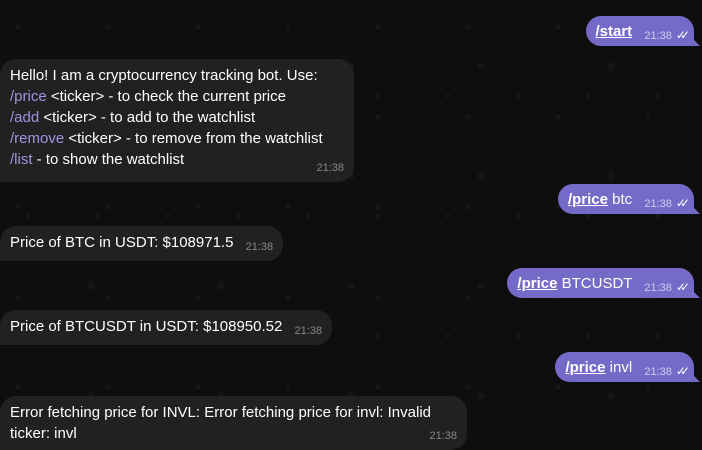  I want to click on incoming-message: Error fetching price for INVL, so click(233, 423).